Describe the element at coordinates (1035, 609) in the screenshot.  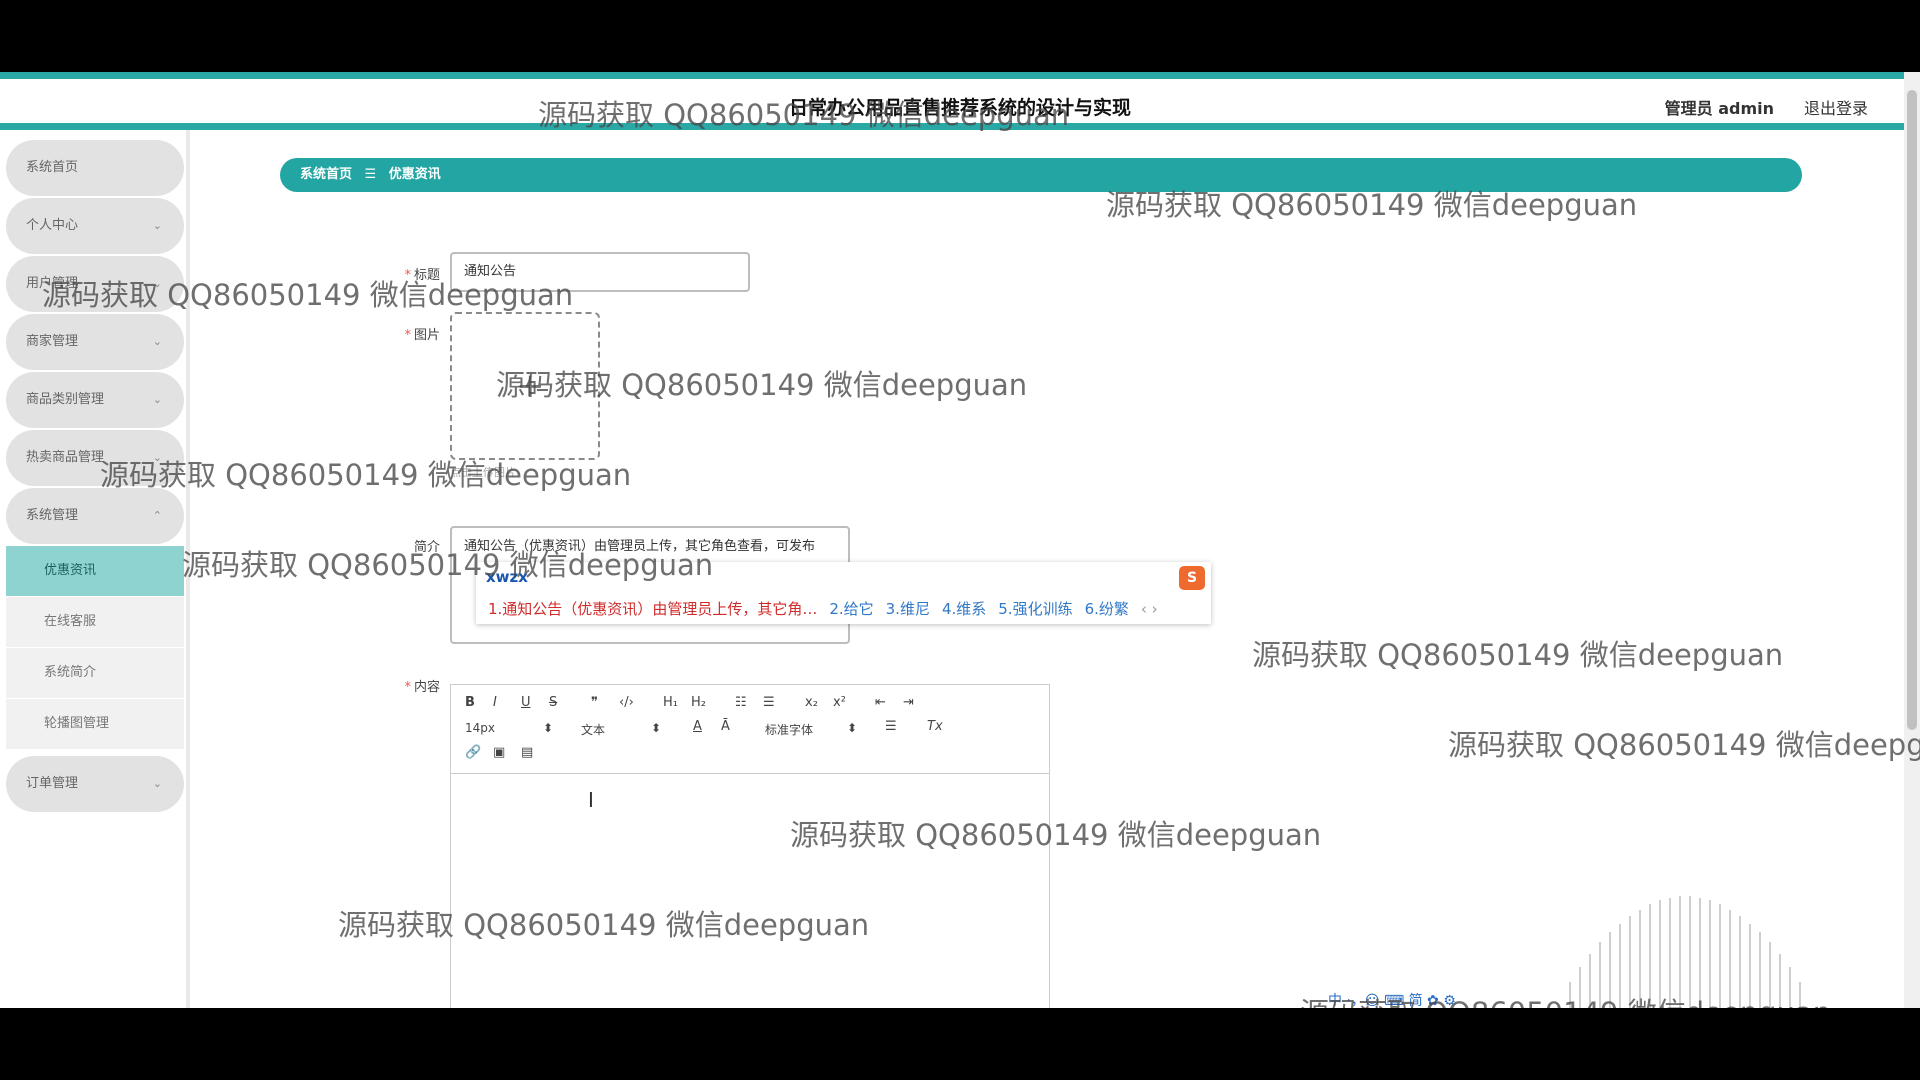
I see `ime-candidate: 5.强化训练` at that location.